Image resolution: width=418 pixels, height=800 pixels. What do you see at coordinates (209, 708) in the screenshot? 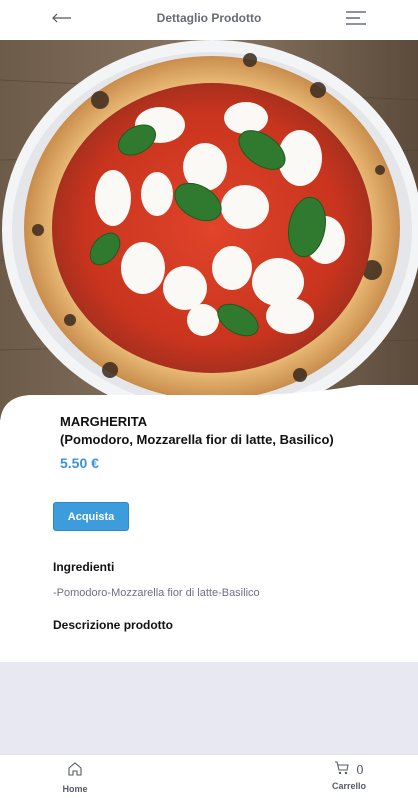
I see `grey-band` at bounding box center [209, 708].